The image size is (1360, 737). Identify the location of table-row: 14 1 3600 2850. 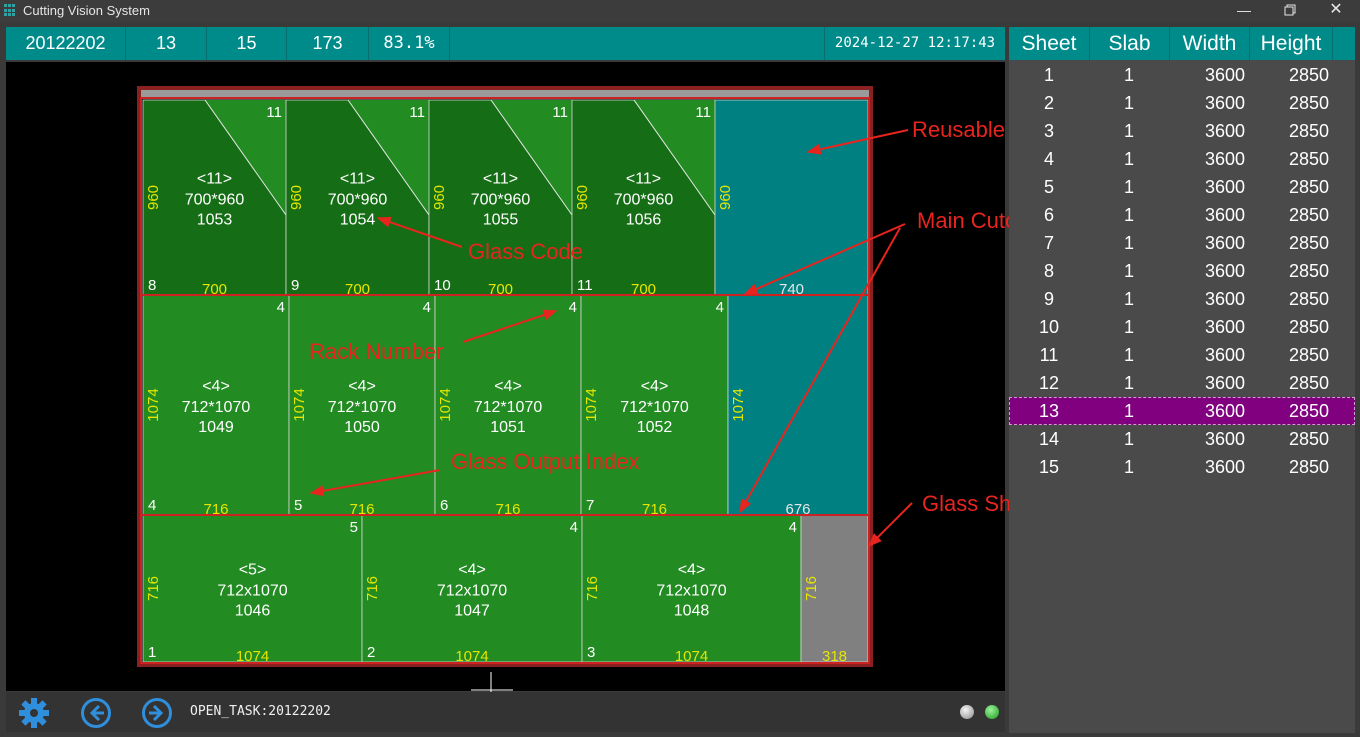
(1182, 439).